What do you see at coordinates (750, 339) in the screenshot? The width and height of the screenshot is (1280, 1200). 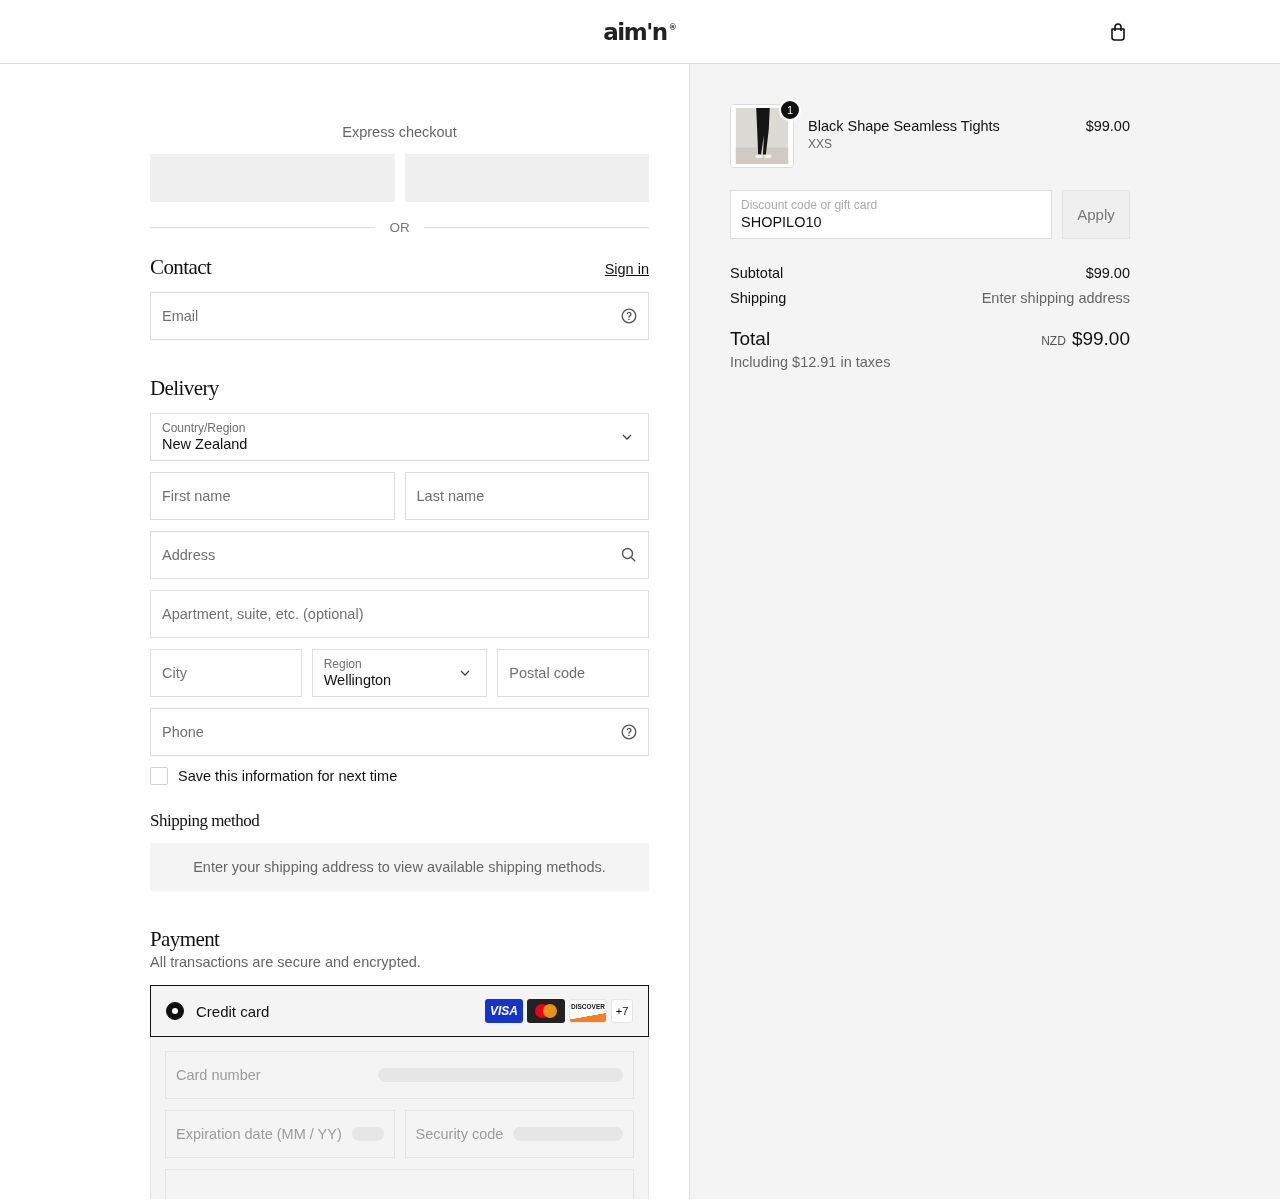 I see `total-label: Total` at bounding box center [750, 339].